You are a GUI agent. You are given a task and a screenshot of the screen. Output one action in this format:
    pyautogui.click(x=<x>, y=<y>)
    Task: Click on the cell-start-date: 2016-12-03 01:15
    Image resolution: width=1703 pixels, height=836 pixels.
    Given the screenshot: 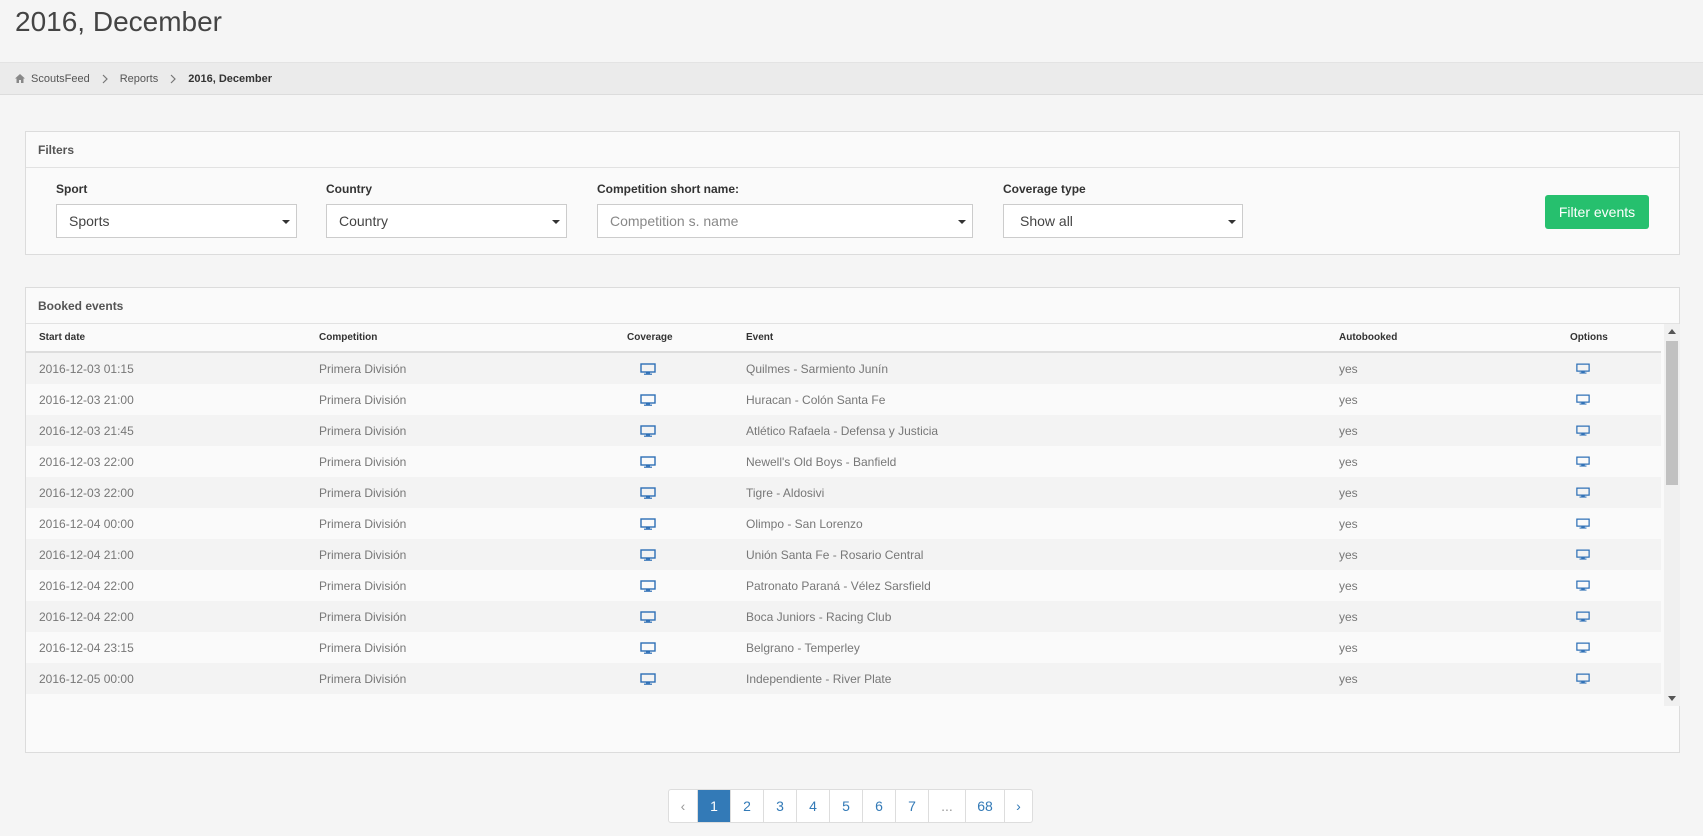 What is the action you would take?
    pyautogui.click(x=86, y=368)
    